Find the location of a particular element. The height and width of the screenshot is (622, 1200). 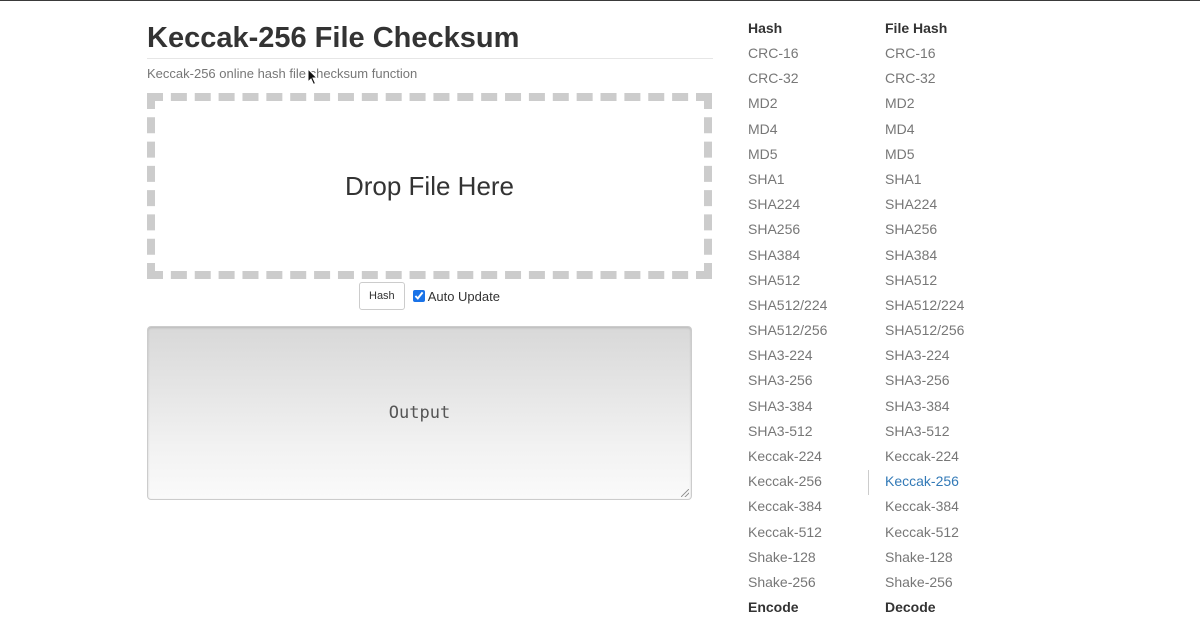

file-hash-link: Keccak-384 is located at coordinates (950, 508).